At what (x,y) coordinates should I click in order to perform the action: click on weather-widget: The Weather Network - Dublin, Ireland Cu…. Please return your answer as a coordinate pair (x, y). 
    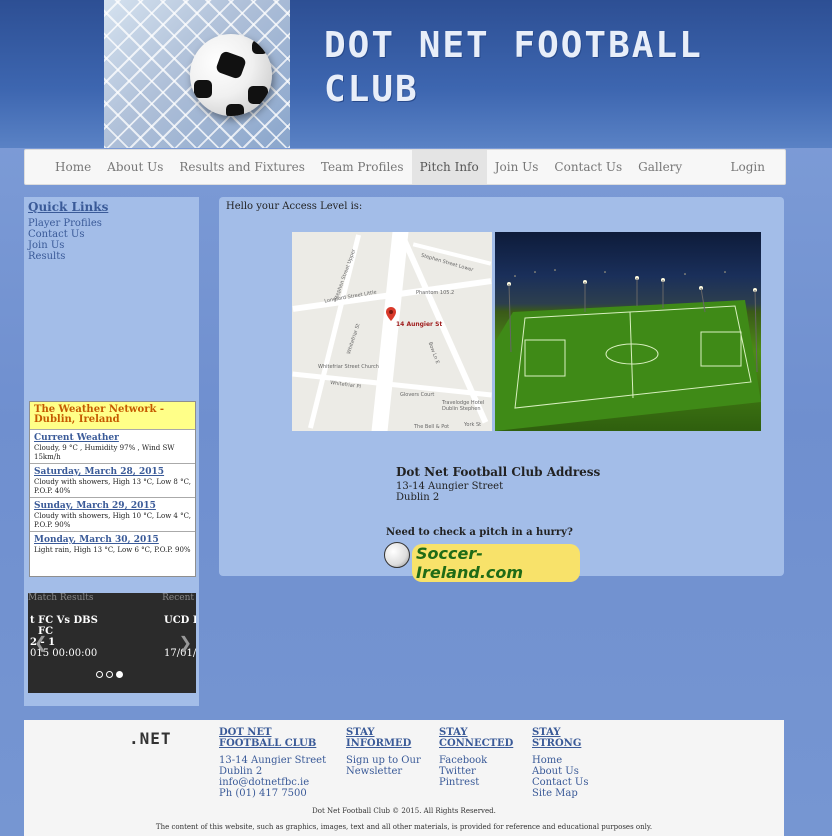
    Looking at the image, I should click on (112, 489).